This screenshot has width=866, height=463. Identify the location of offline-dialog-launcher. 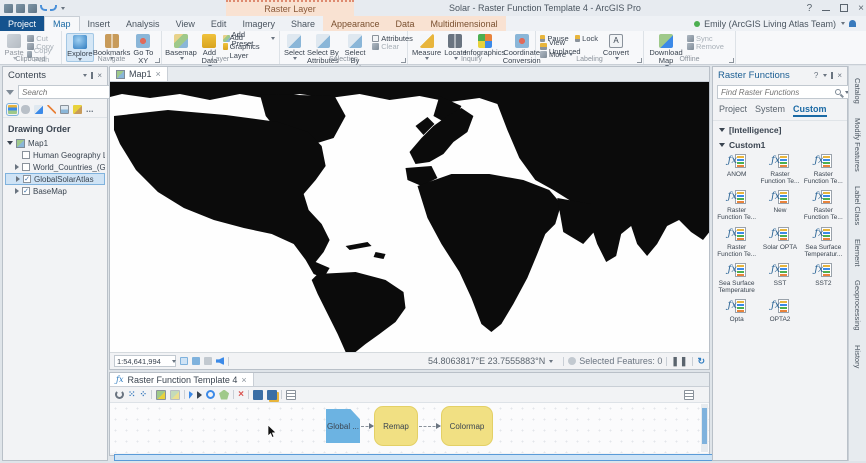
(731, 60).